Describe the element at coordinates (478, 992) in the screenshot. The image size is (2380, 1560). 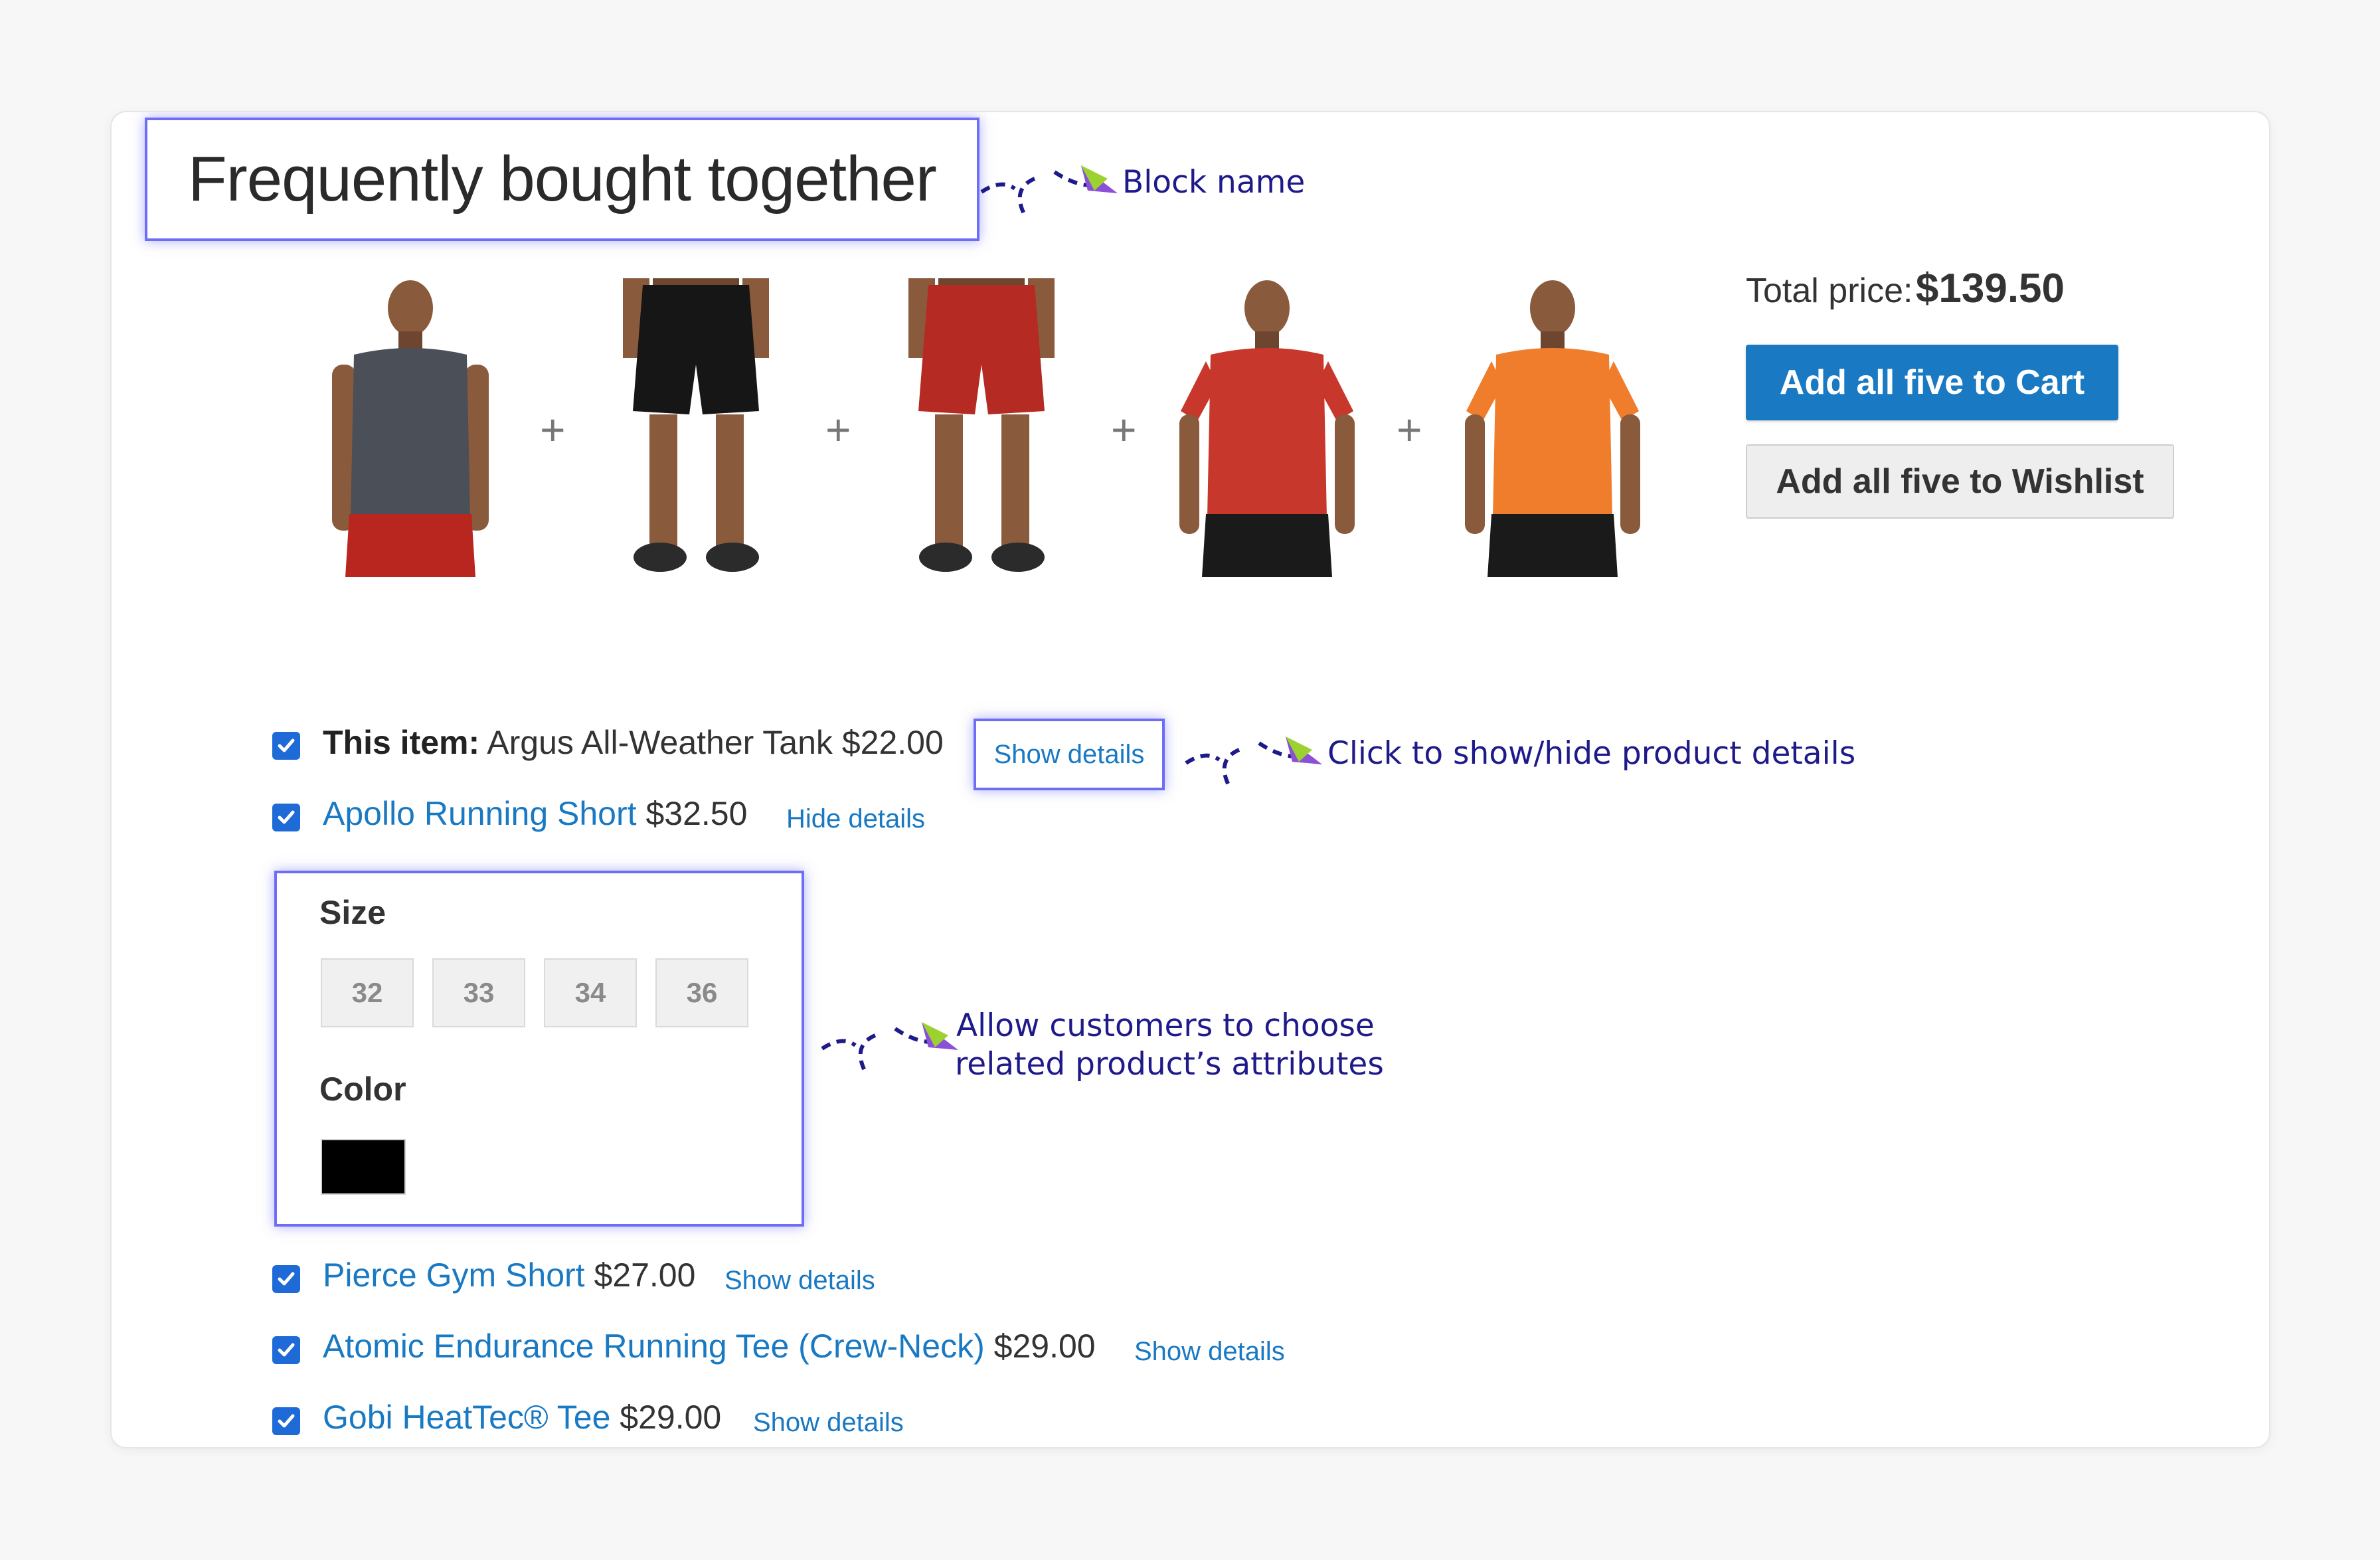
I see `size-option: 33` at that location.